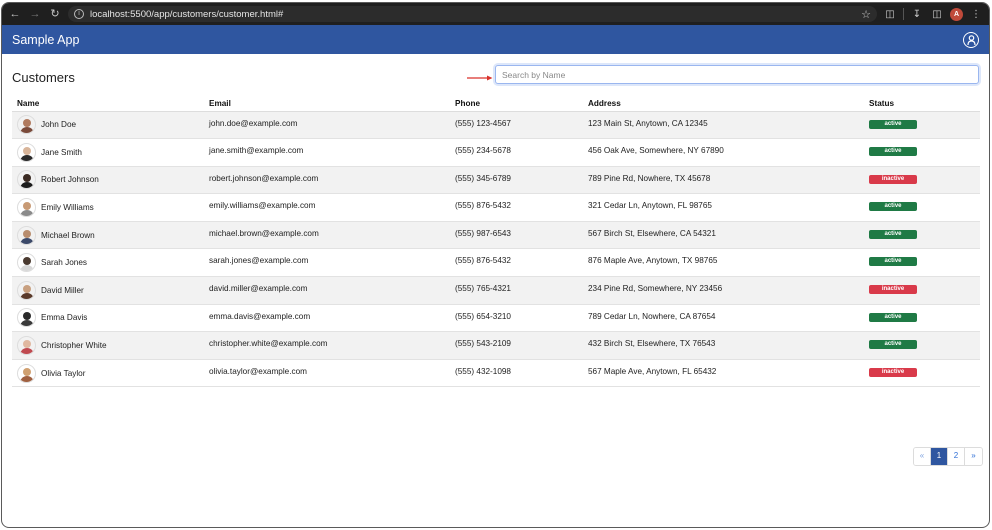 Image resolution: width=992 pixels, height=530 pixels. I want to click on side-panel-icon: ◫, so click(937, 14).